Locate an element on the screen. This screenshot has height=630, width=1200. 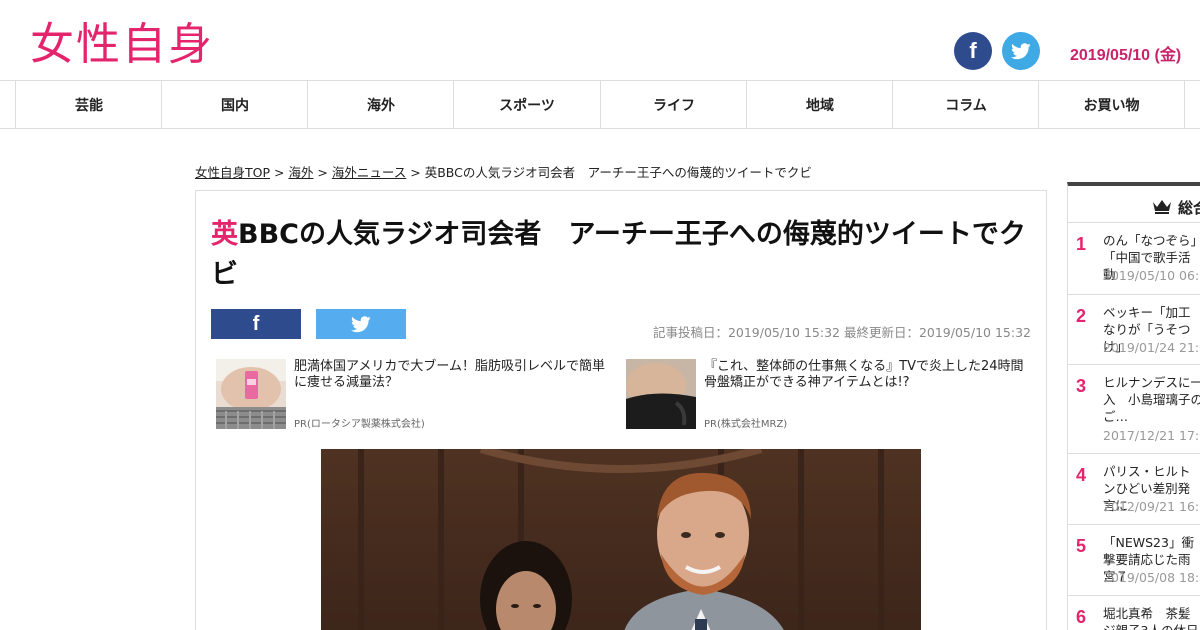
pr-headline: 肥満体国アメリカで大ブーム！脂肪吸引レベルで簡単に痩せる減量法？ is located at coordinates (454, 375).